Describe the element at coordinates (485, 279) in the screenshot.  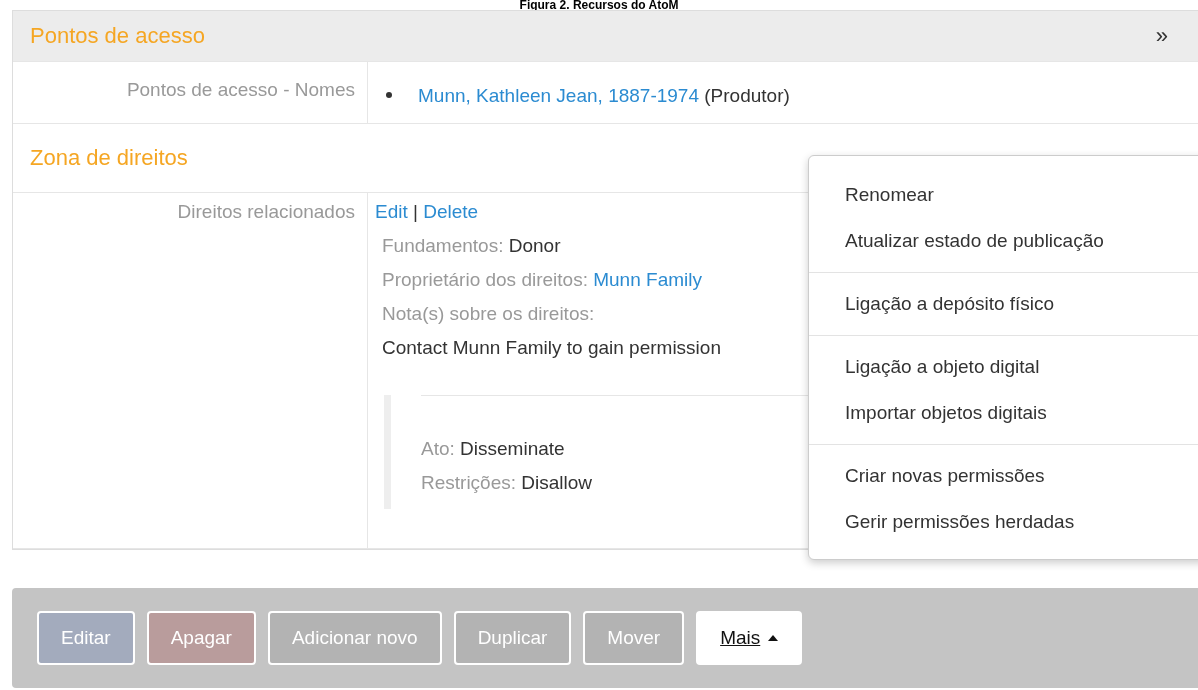
I see `field-label: Proprietário dos direitos:` at that location.